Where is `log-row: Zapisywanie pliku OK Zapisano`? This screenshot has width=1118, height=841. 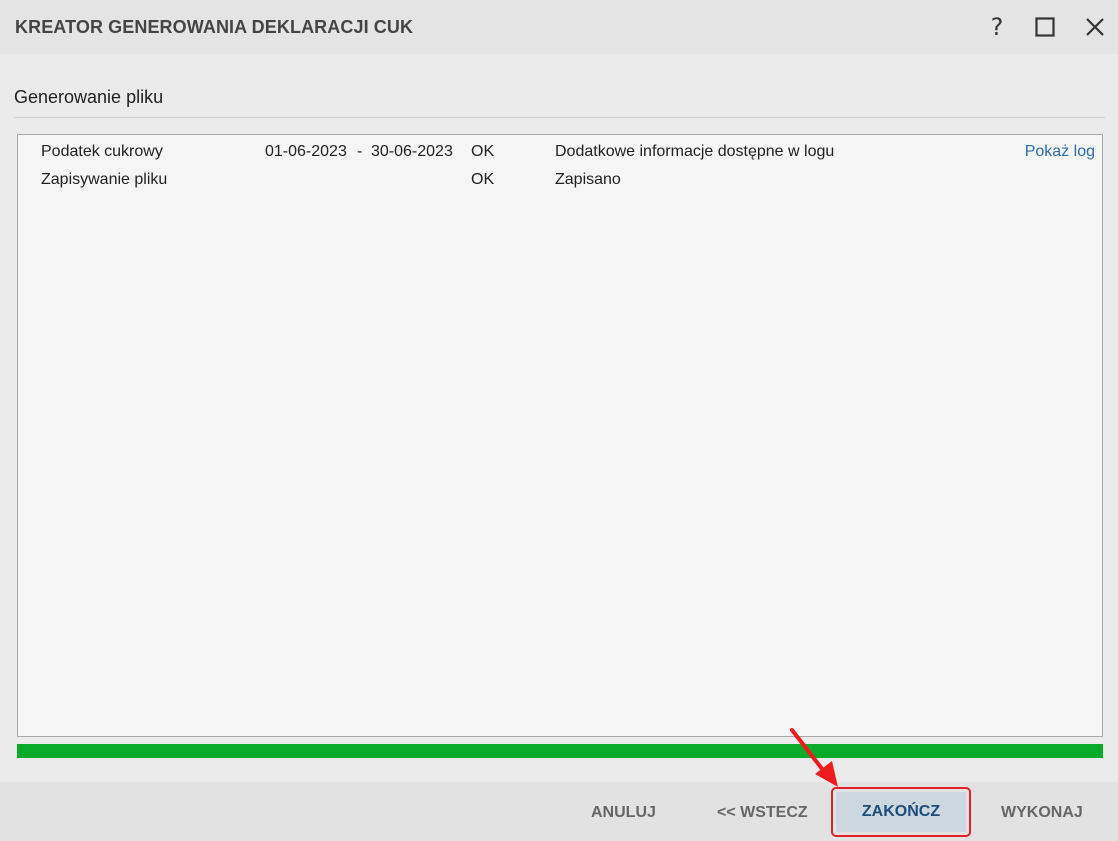
log-row: Zapisywanie pliku OK Zapisano is located at coordinates (560, 183).